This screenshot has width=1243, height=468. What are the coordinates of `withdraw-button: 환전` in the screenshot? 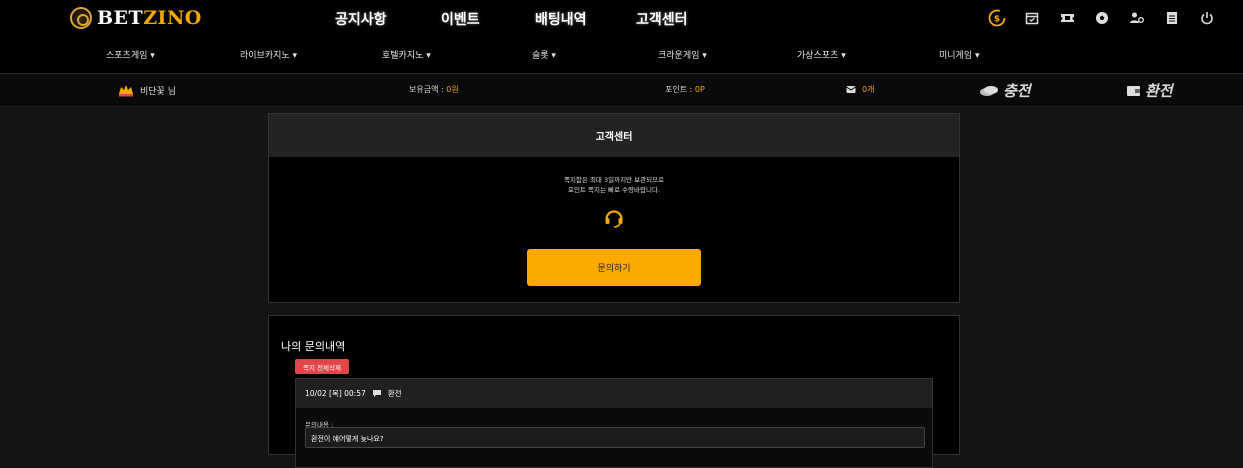 It's located at (1149, 90).